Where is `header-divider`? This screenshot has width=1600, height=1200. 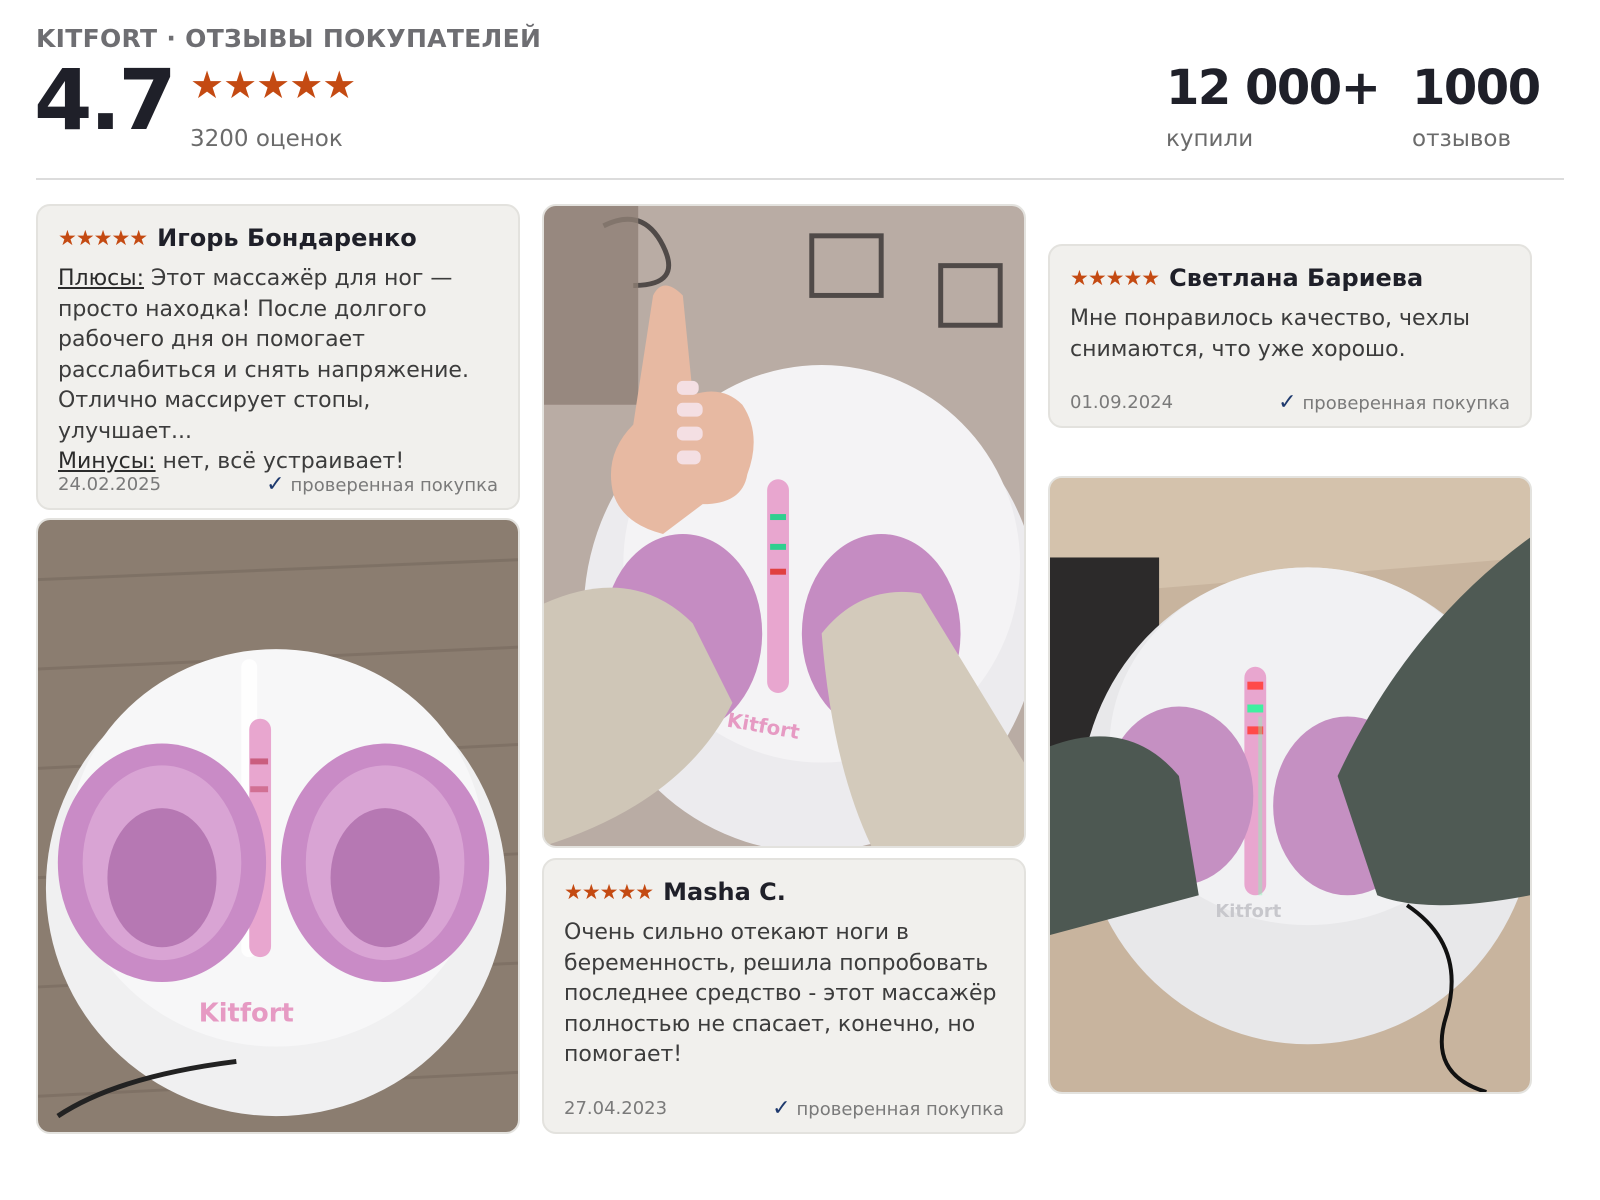
header-divider is located at coordinates (800, 179).